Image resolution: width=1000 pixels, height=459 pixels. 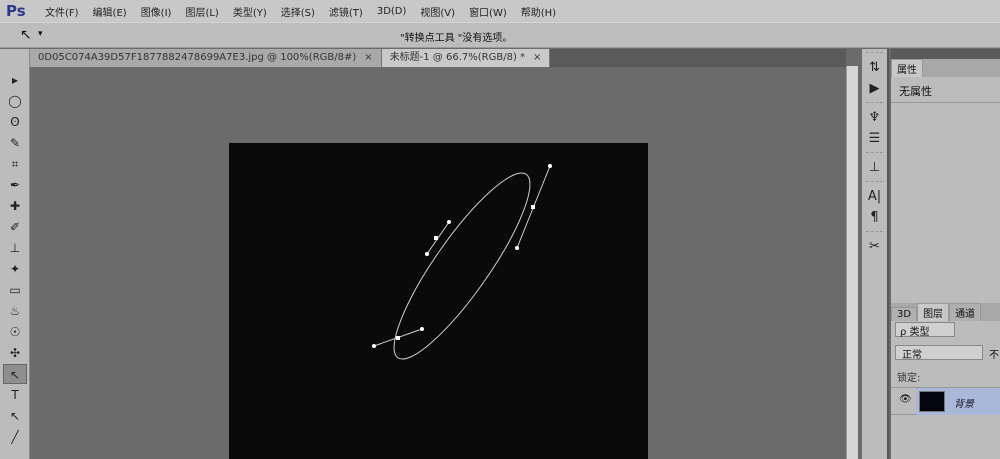 What do you see at coordinates (964, 402) in the screenshot?
I see `layer-name: 背景` at bounding box center [964, 402].